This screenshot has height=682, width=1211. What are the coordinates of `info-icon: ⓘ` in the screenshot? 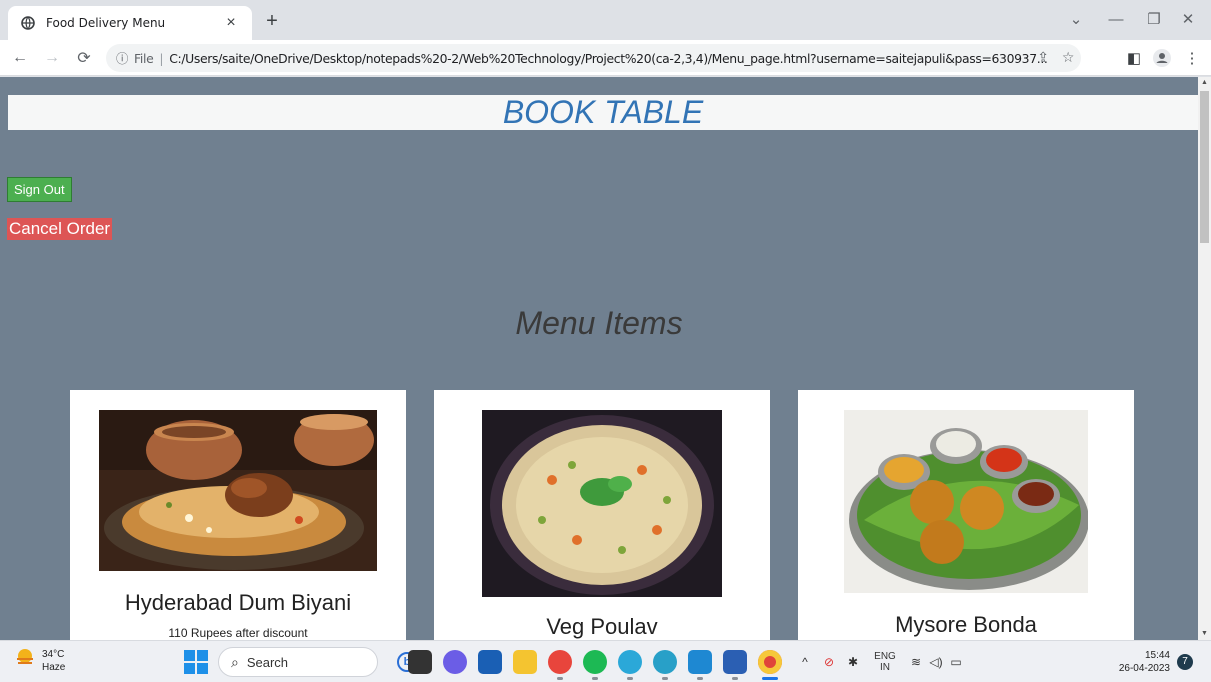 It's located at (122, 58).